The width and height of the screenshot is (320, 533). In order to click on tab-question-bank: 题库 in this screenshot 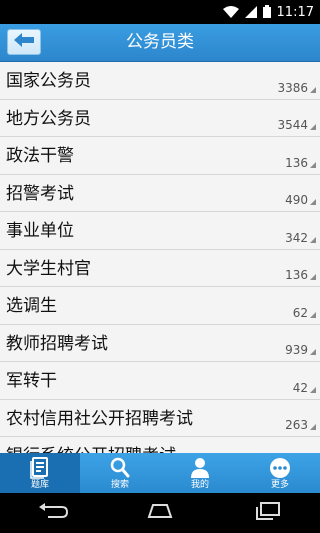, I will do `click(40, 473)`.